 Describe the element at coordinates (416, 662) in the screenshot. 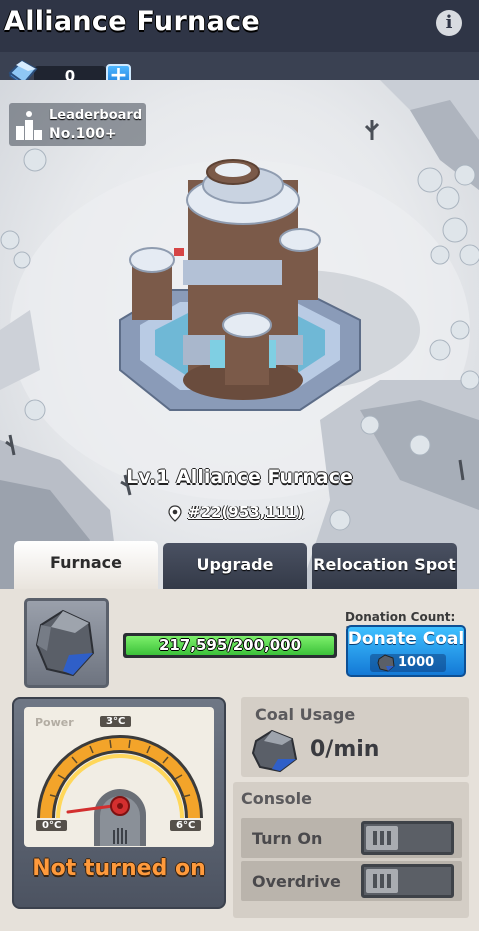

I see `donate-cost-value: 1000` at that location.